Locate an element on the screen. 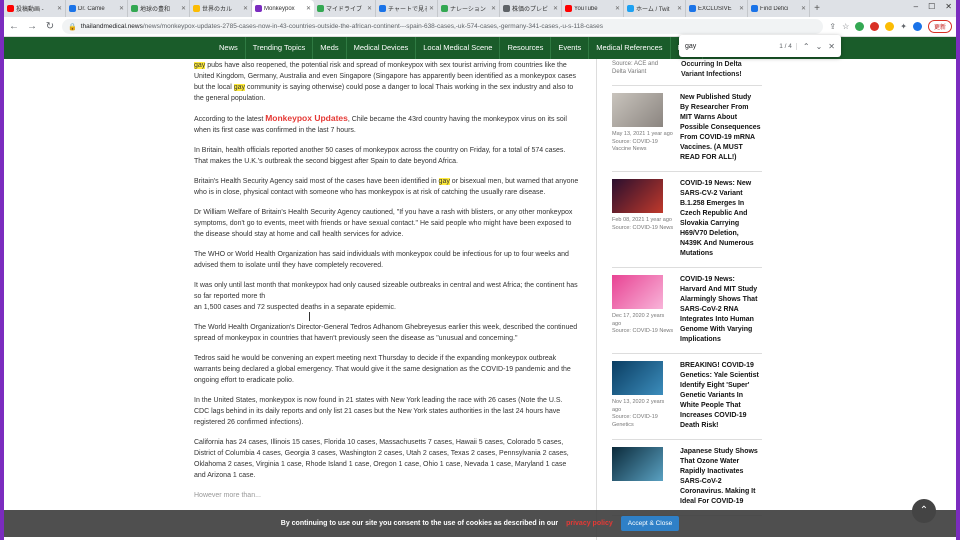 The image size is (960, 540). story-date: Feb 08, 2021 1 year ago is located at coordinates (642, 220).